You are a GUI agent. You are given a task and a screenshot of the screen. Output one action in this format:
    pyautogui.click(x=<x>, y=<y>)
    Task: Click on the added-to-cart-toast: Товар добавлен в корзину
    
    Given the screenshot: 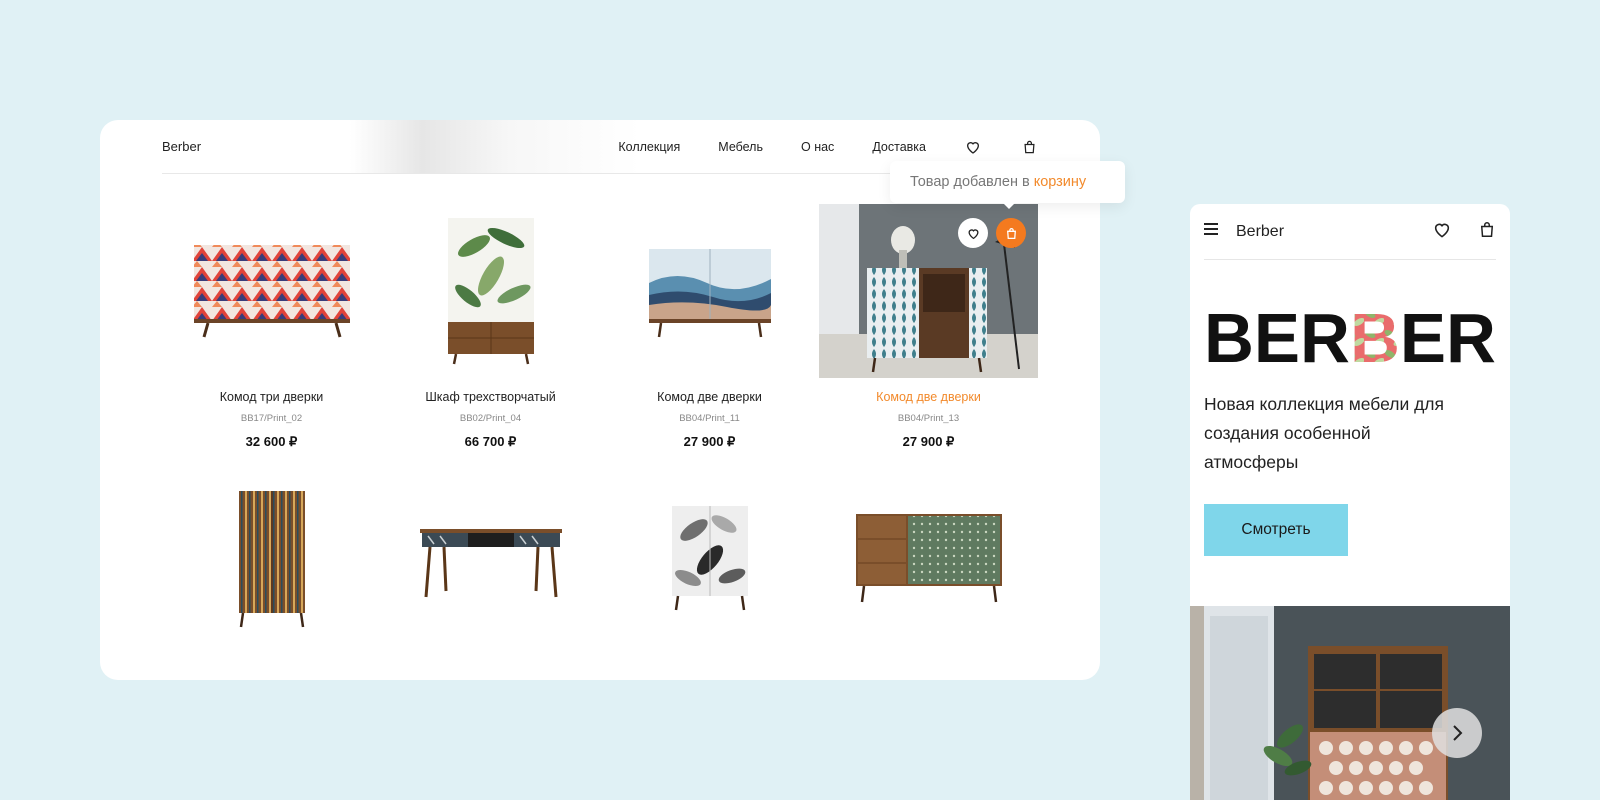 What is the action you would take?
    pyautogui.click(x=1007, y=185)
    